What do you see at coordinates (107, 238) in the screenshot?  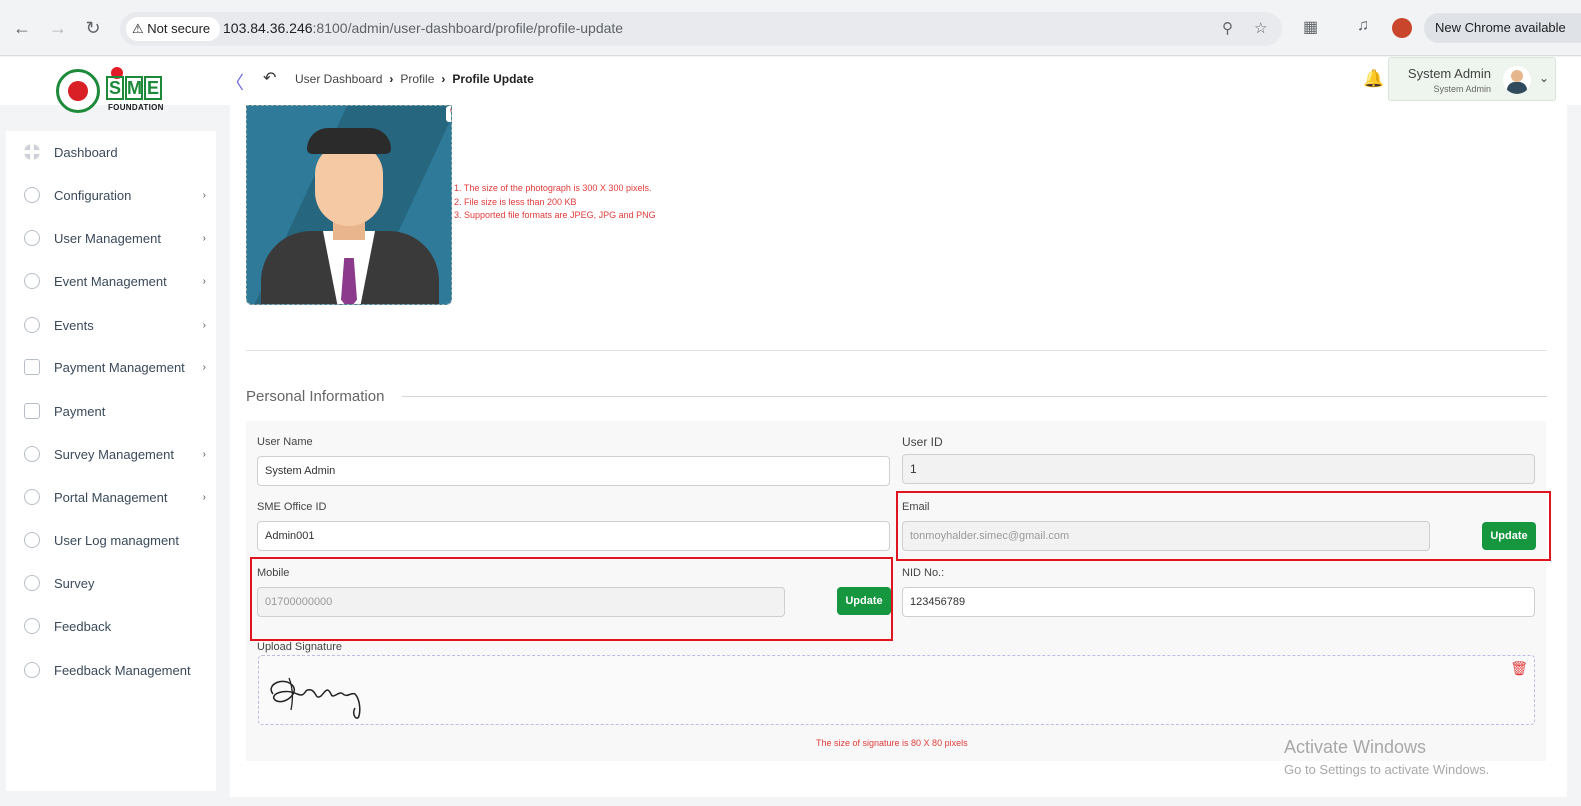 I see `sidebar-item-label: User Management` at bounding box center [107, 238].